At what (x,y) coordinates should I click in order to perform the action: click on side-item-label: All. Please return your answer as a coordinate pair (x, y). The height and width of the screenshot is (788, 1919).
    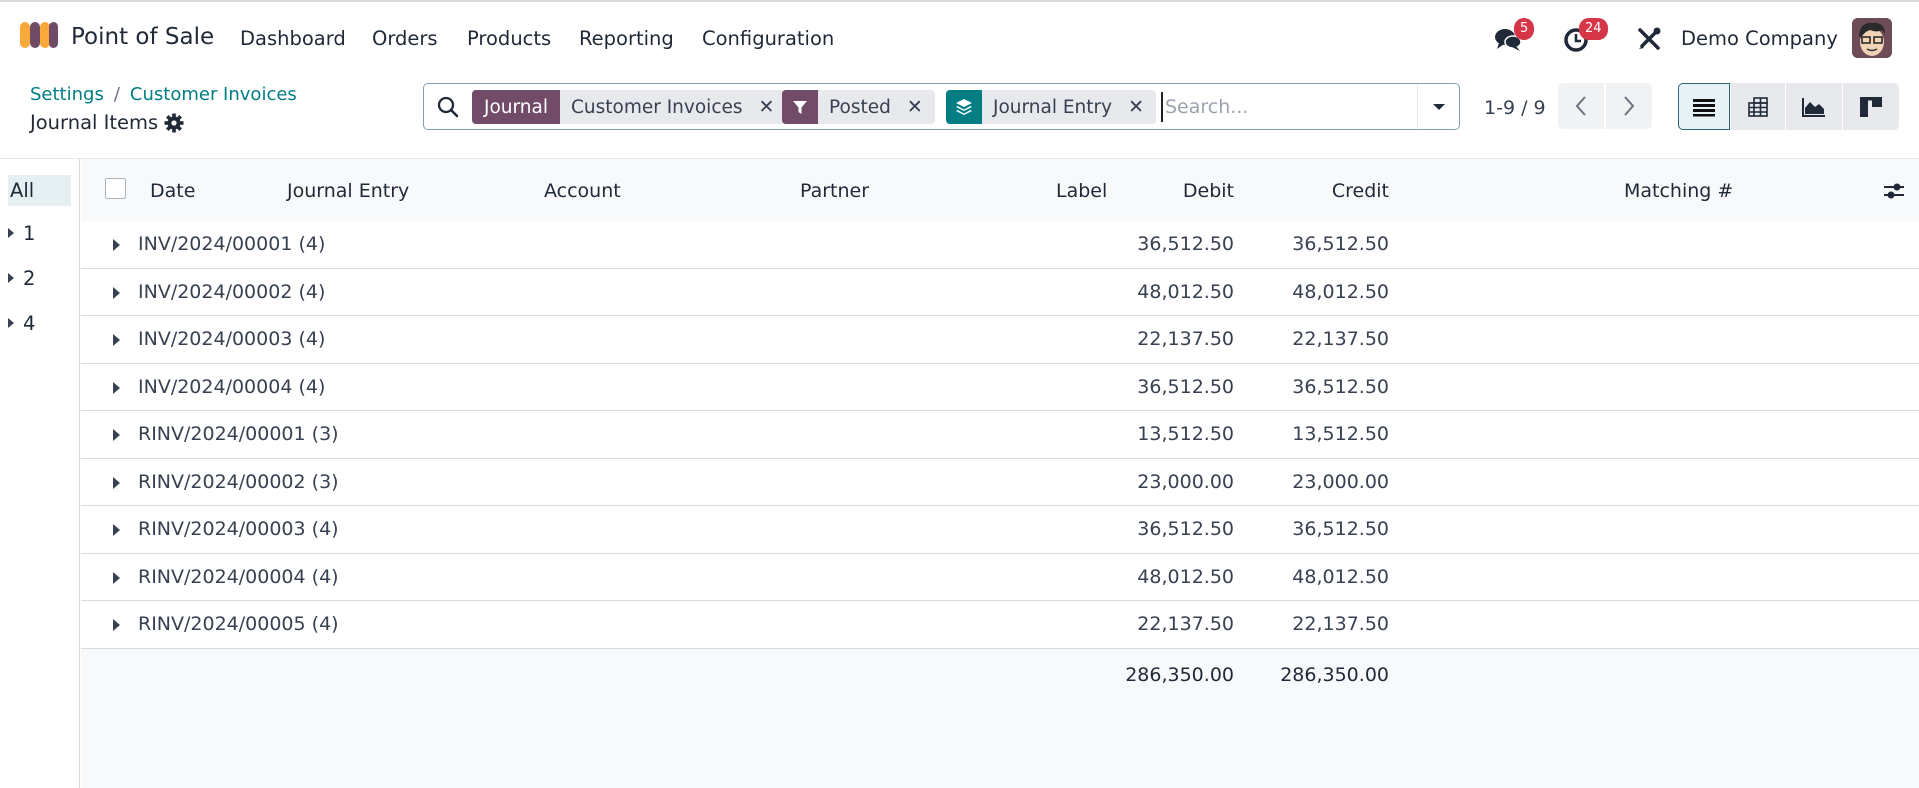
    Looking at the image, I should click on (22, 190).